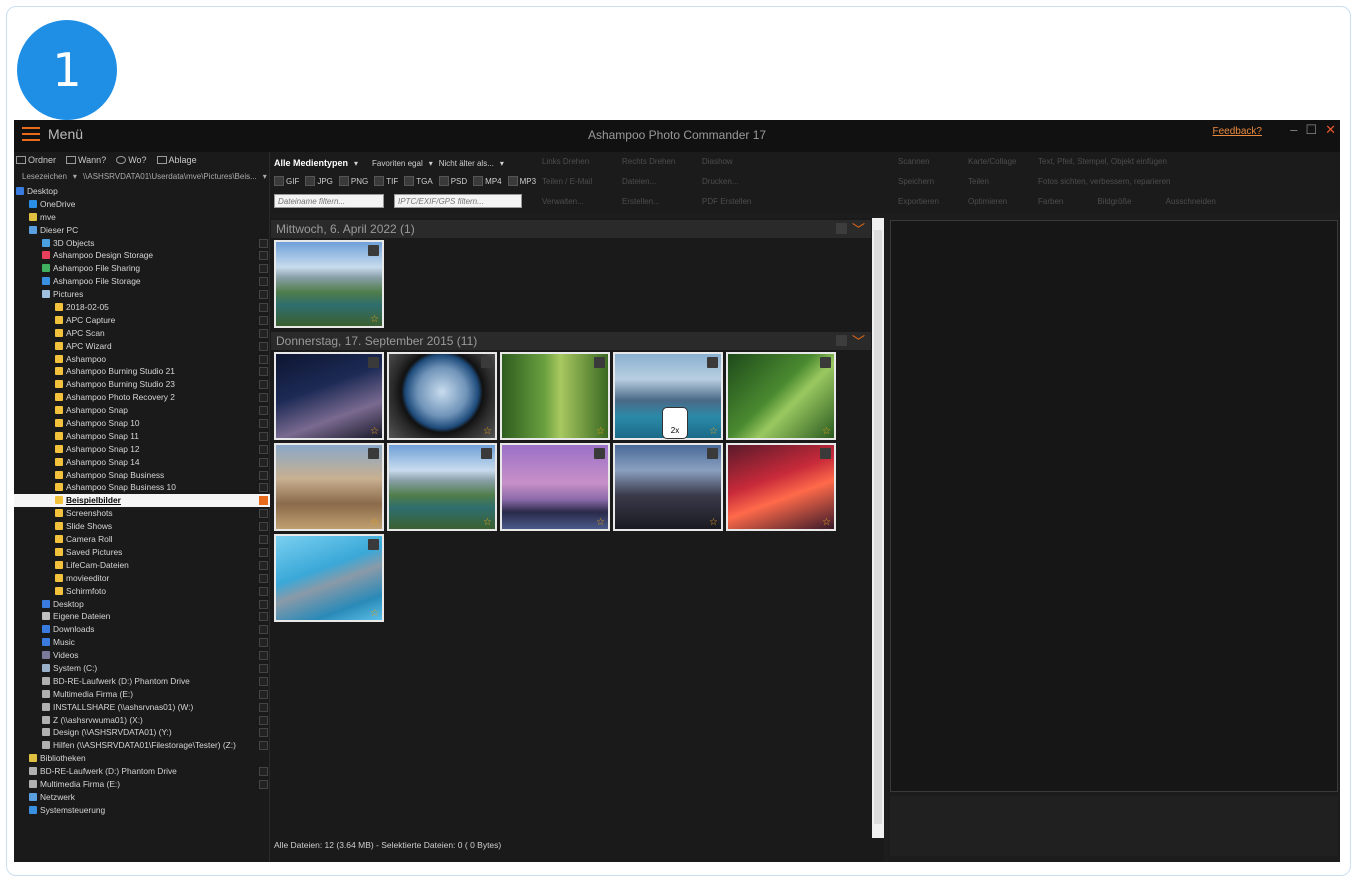 The width and height of the screenshot is (1359, 876). Describe the element at coordinates (142, 307) in the screenshot. I see `tree-item: 2018-02-05` at that location.